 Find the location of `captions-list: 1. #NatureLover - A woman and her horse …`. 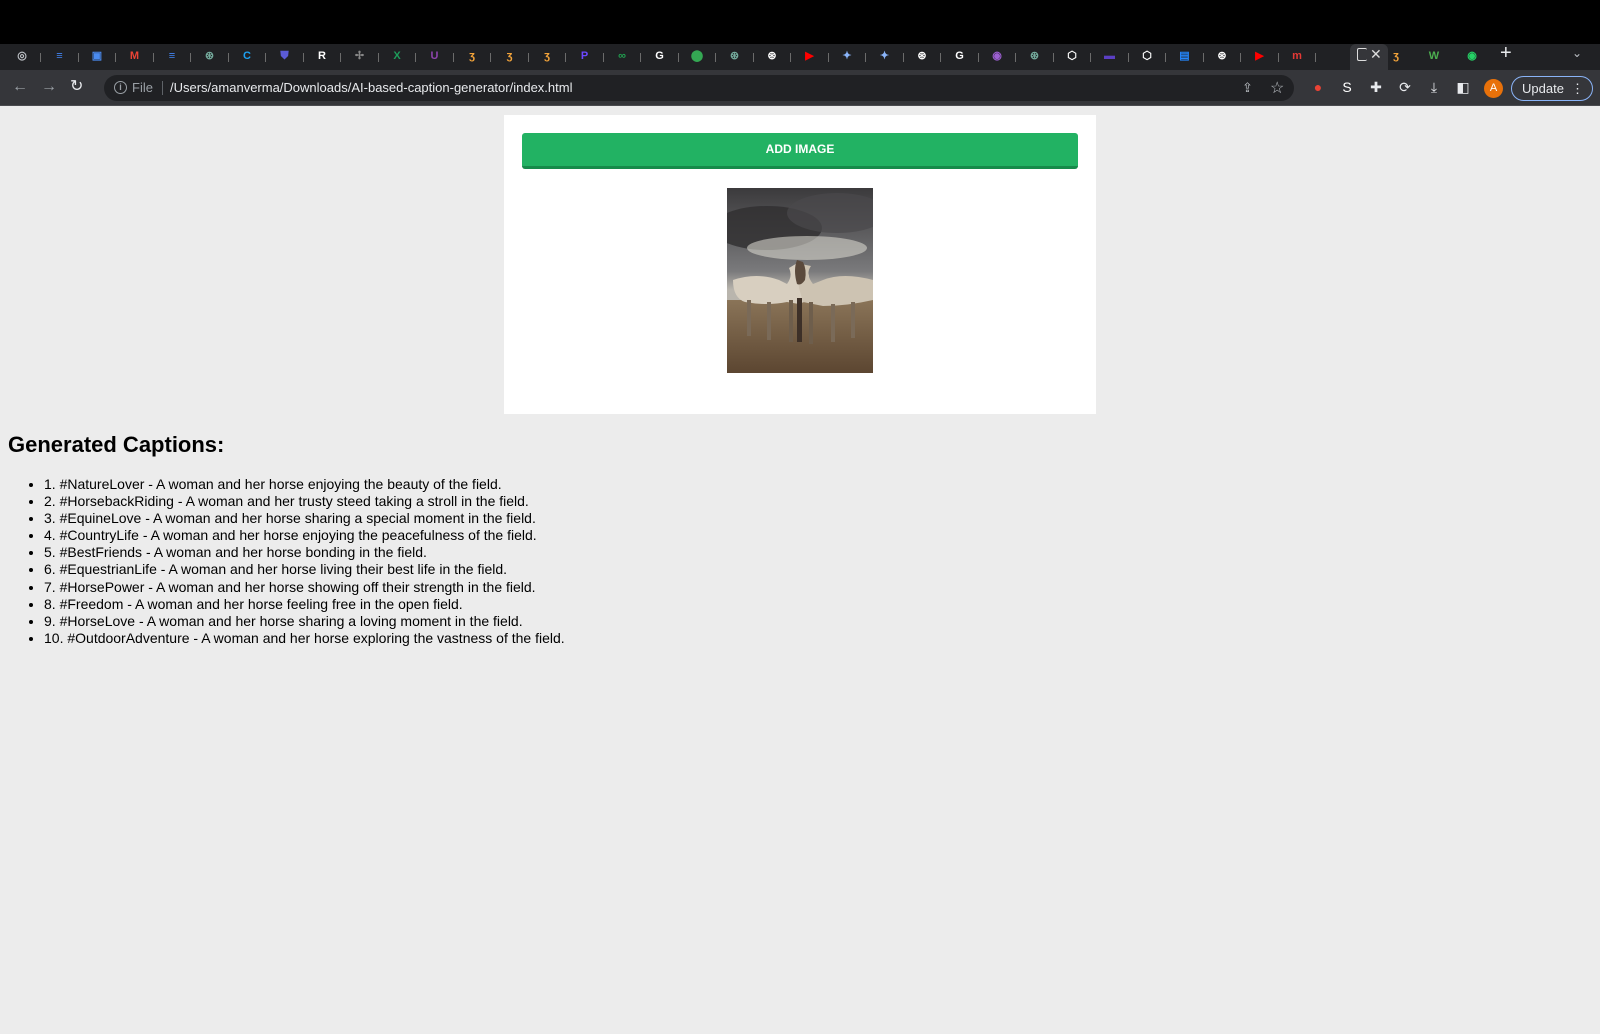

captions-list: 1. #NatureLover - A woman and her horse … is located at coordinates (304, 561).